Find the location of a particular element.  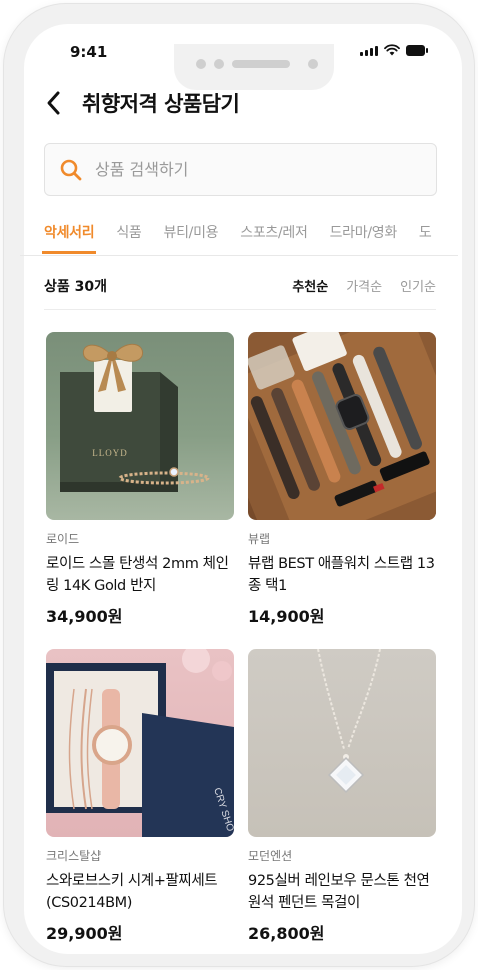

sort-price: 가격순 is located at coordinates (364, 285).